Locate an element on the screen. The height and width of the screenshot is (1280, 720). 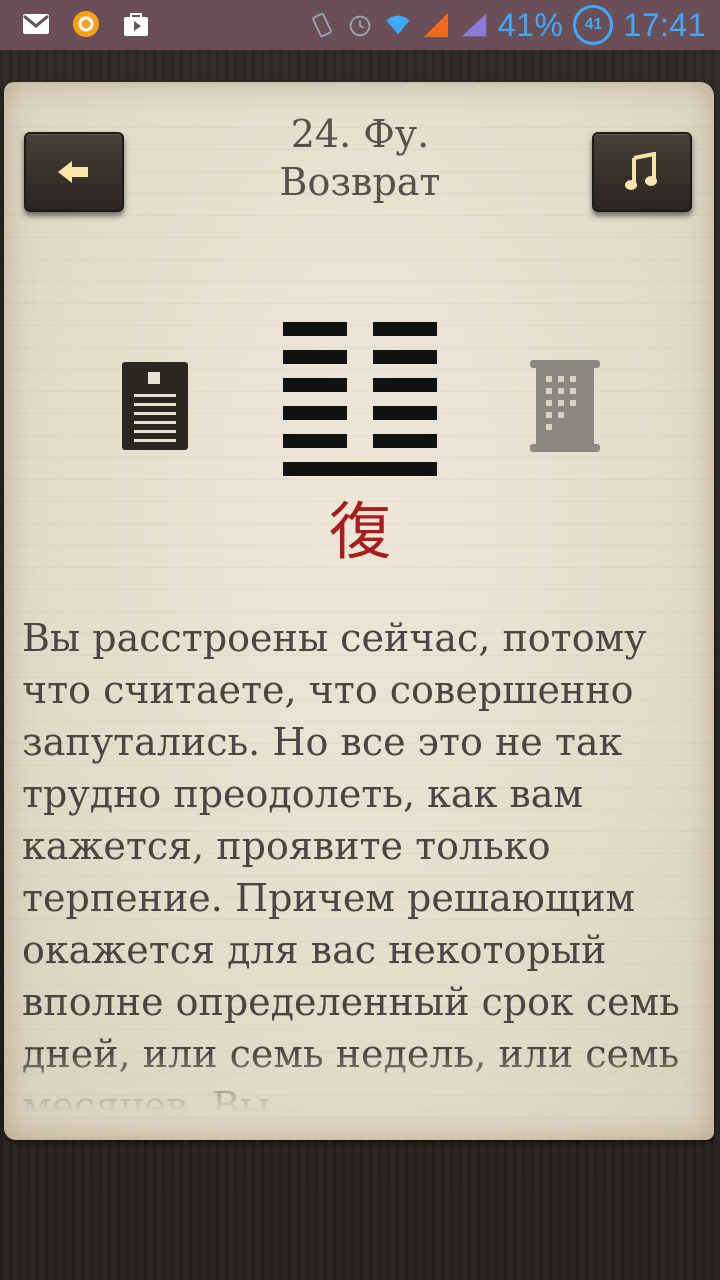
hexagram-character: 復 is located at coordinates (359, 531).